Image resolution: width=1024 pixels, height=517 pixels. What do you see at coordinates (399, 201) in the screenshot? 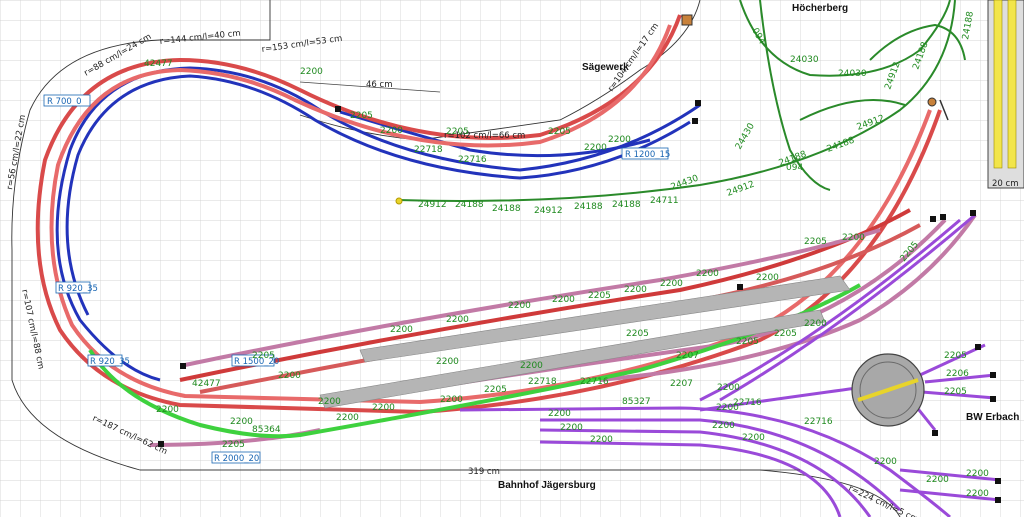
I see `green-track-end-marker` at bounding box center [399, 201].